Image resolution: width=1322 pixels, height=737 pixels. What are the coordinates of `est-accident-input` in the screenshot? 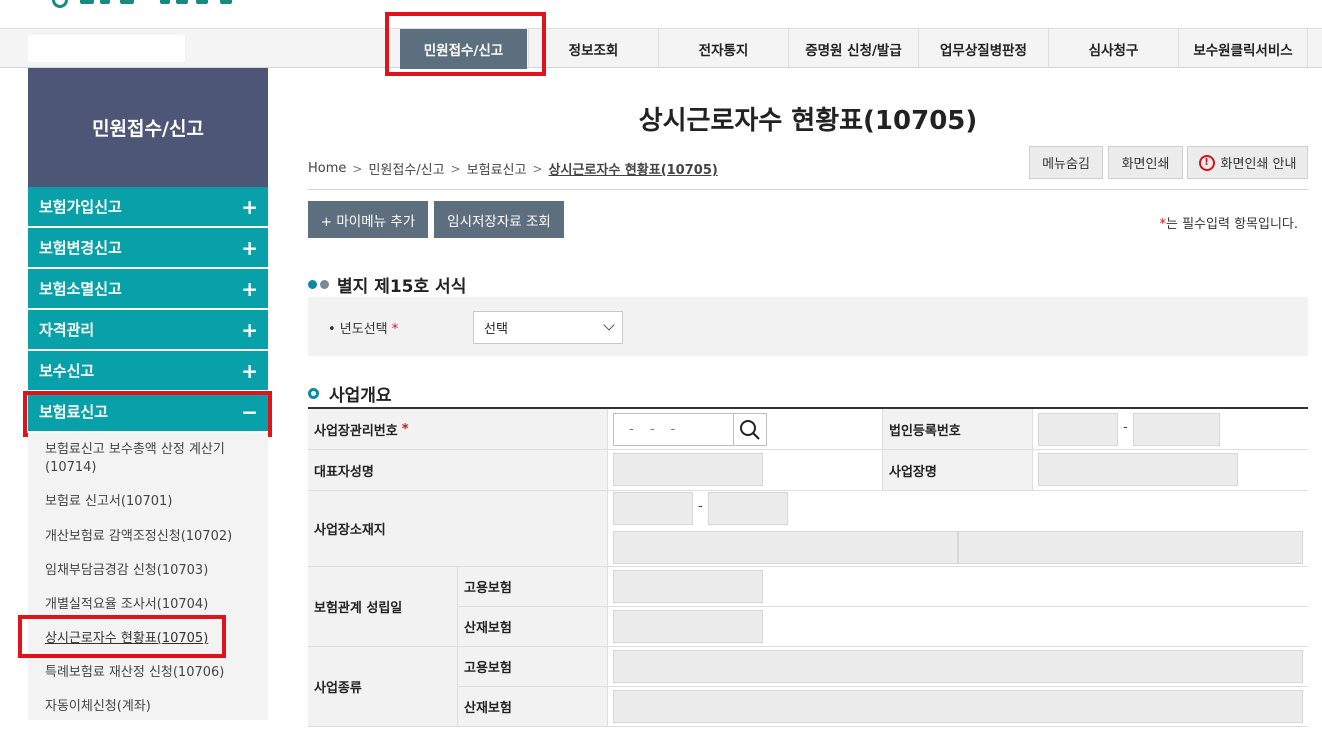 It's located at (688, 626).